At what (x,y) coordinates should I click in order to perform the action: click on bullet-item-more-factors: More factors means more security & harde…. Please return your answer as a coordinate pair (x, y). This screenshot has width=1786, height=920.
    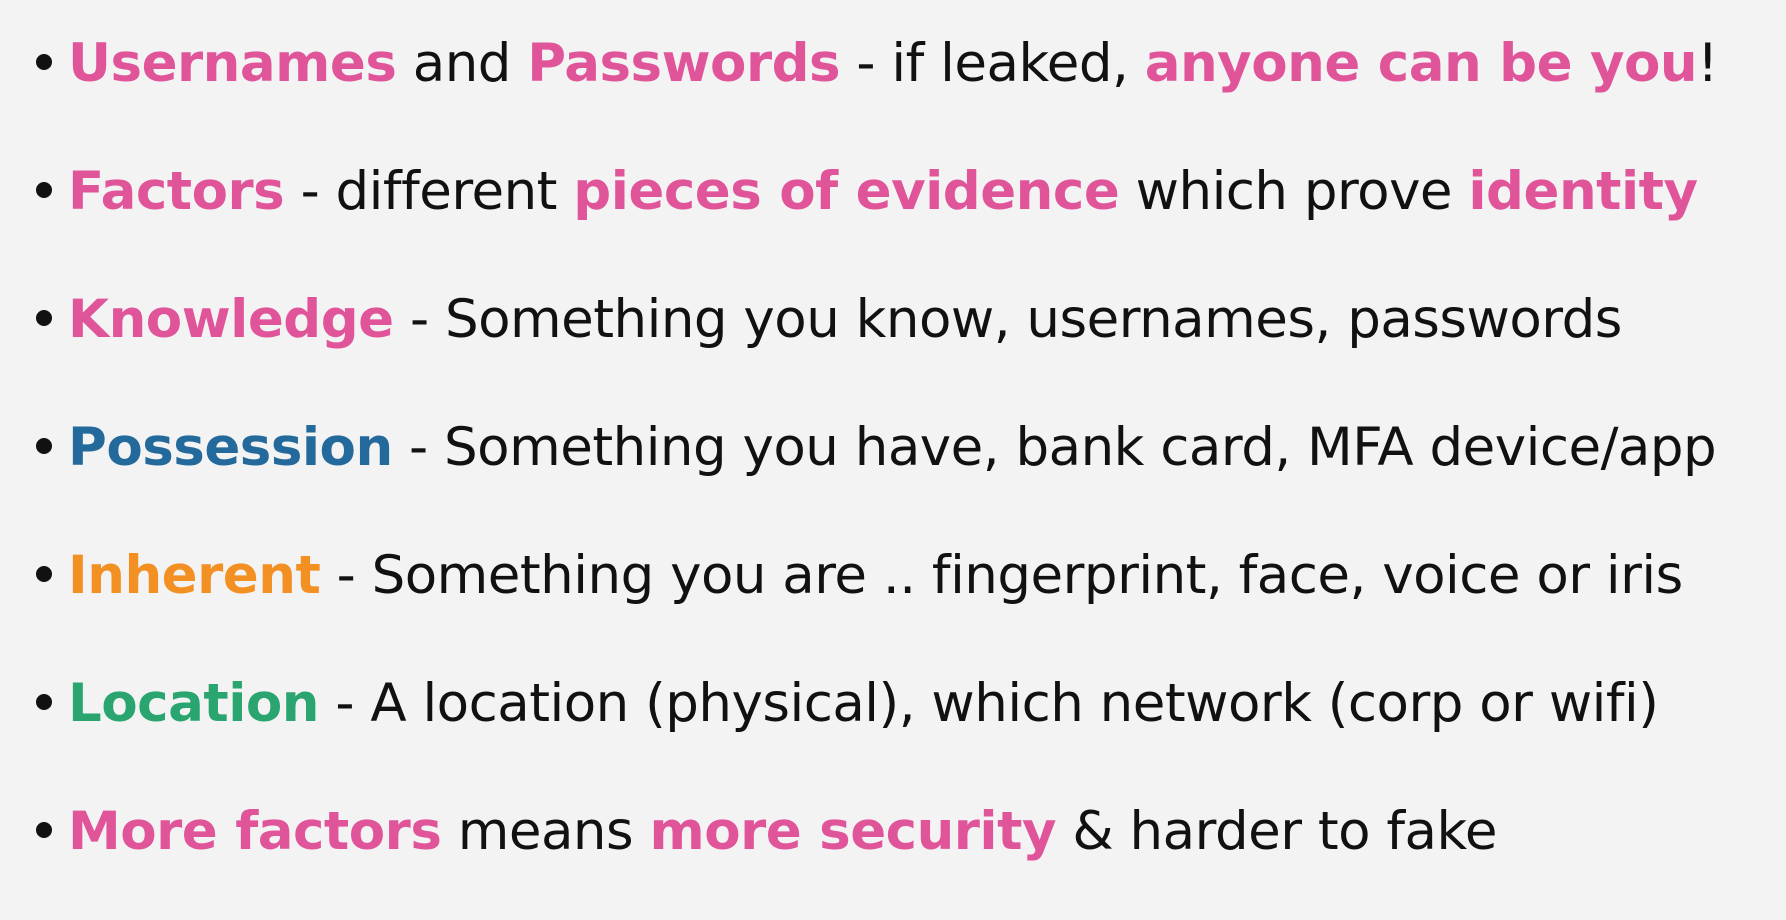
    Looking at the image, I should click on (877, 856).